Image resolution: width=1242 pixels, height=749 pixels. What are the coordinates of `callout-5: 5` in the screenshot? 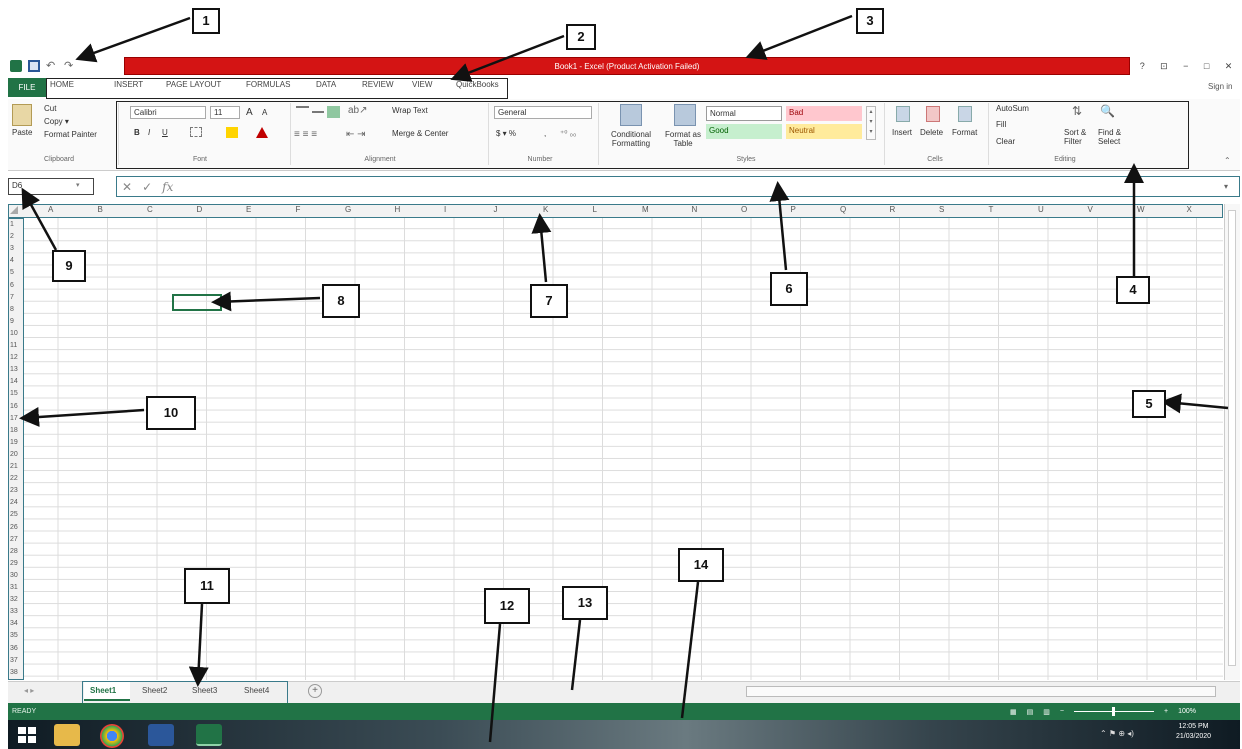 It's located at (1149, 404).